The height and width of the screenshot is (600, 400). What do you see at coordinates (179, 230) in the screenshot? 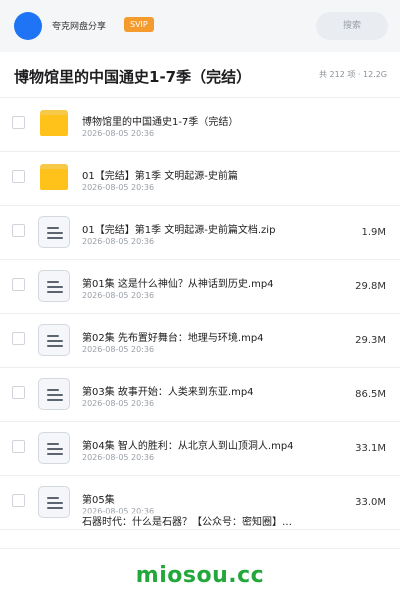
I see `file-name: 01【完结】第1季 文明起源-史前篇文档.zip` at bounding box center [179, 230].